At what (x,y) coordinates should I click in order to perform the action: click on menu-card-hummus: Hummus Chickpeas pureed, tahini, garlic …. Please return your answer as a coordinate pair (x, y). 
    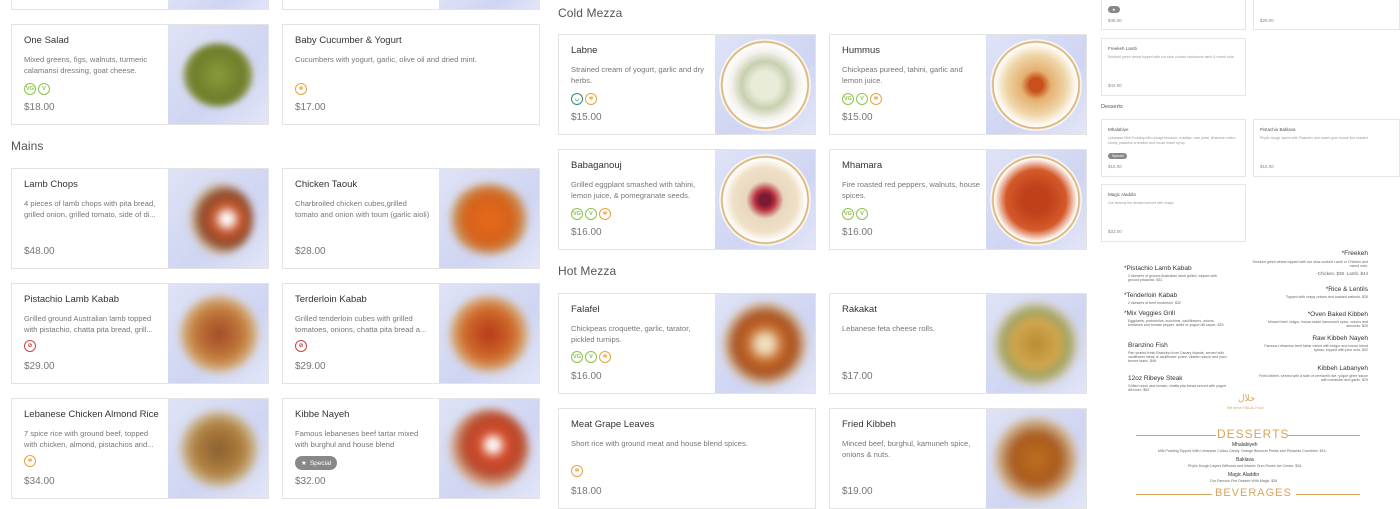
    Looking at the image, I should click on (958, 84).